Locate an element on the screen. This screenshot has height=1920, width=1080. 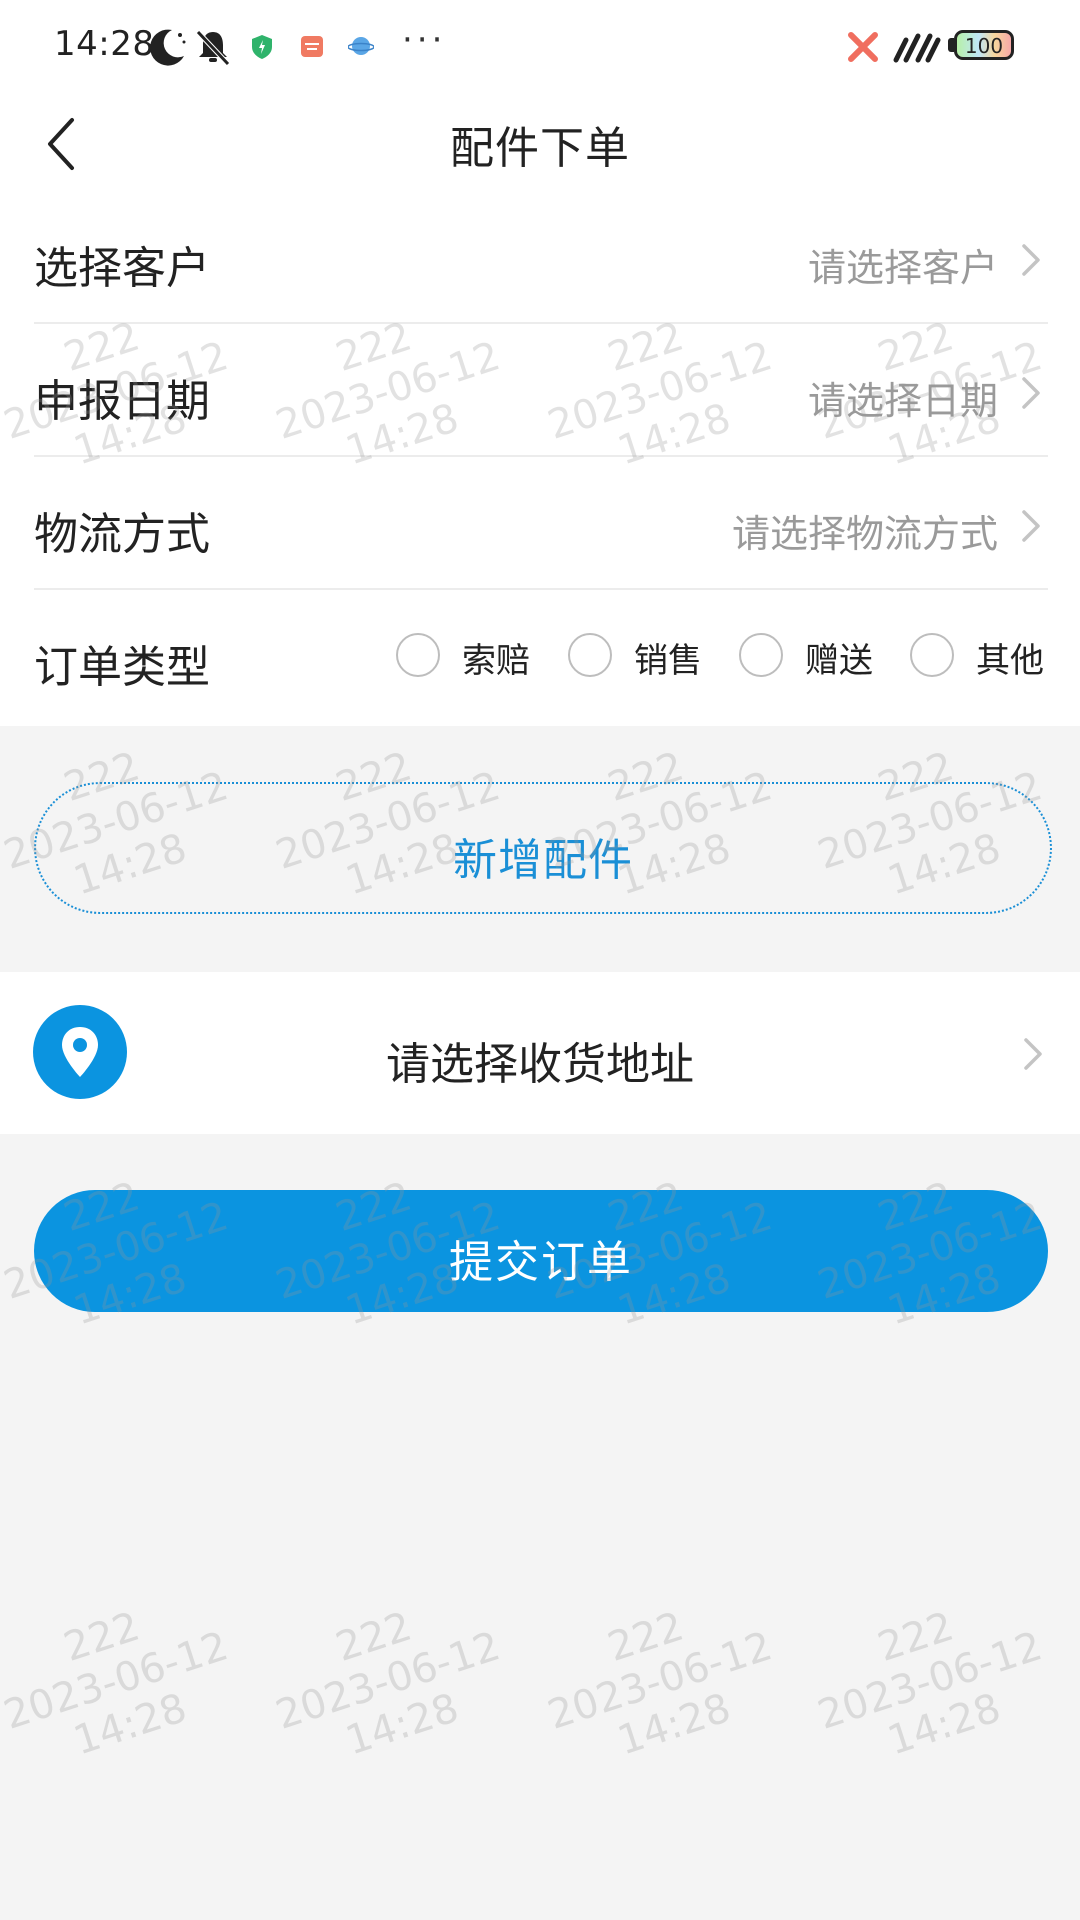
status-bar: 14:28 ··· 100 is located at coordinates (540, 46).